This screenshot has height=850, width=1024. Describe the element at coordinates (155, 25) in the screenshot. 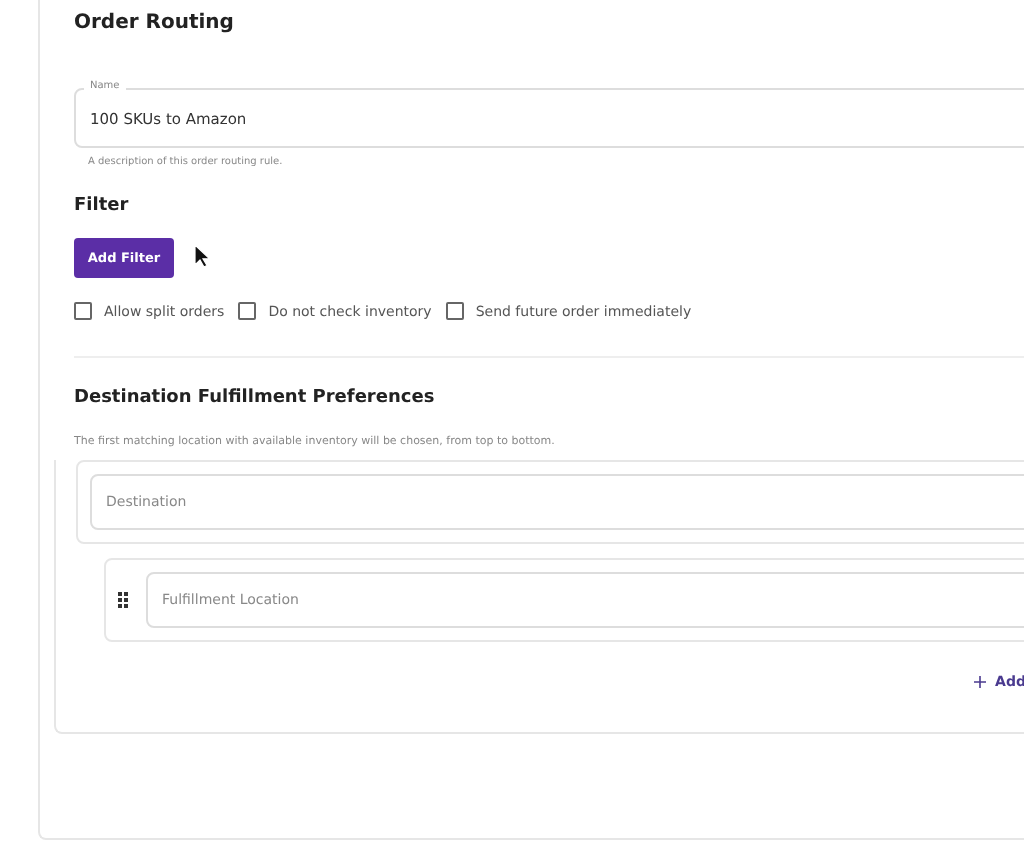

I see `page-title: Order Routing` at that location.